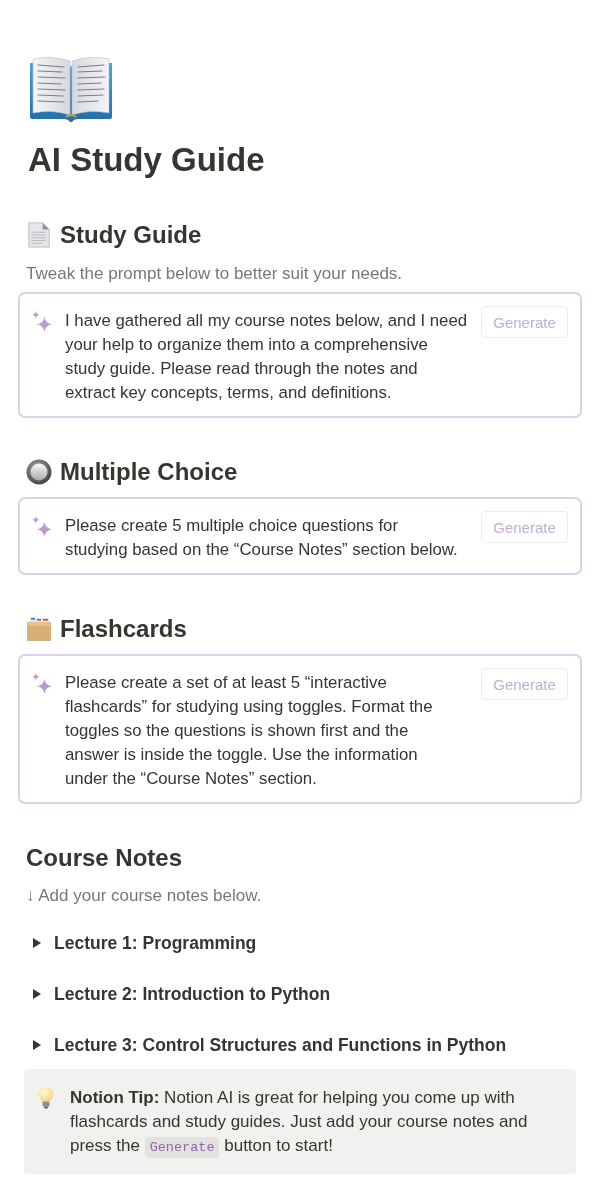 This screenshot has width=600, height=1200. What do you see at coordinates (147, 160) in the screenshot?
I see `page-title: AI Study Guide` at bounding box center [147, 160].